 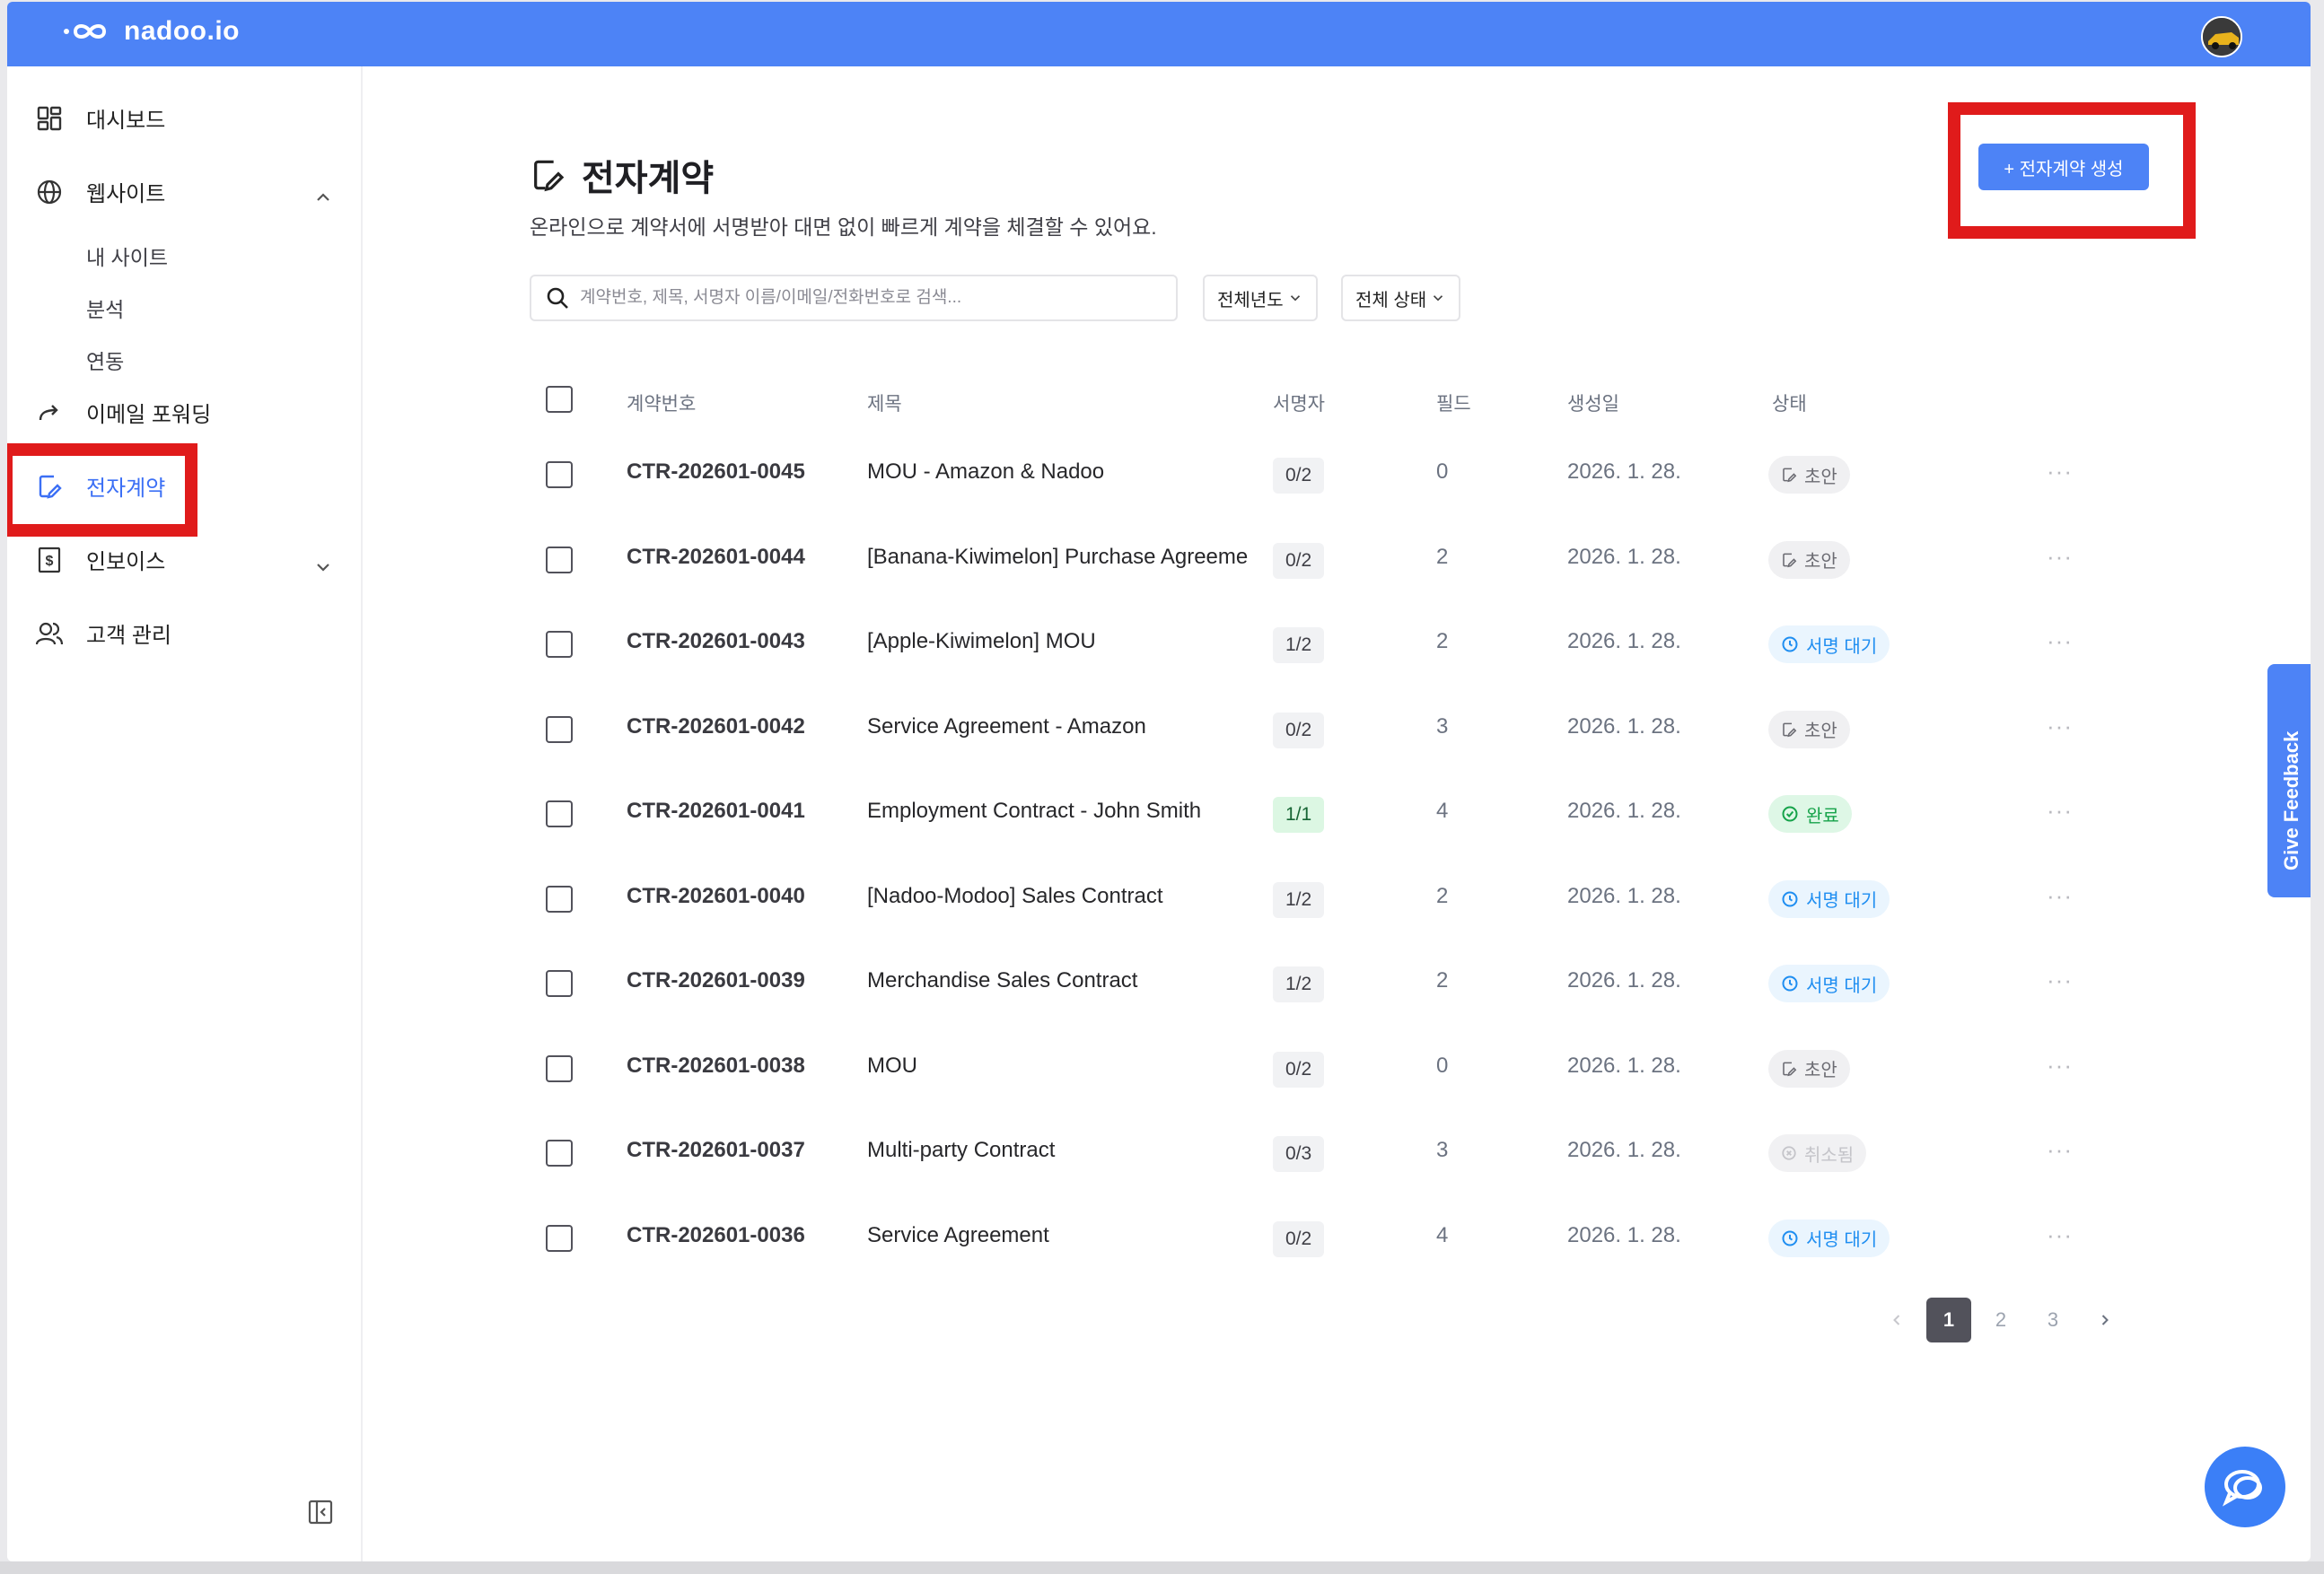 What do you see at coordinates (105, 308) in the screenshot?
I see `sidebar-sub-analytics: 분석` at bounding box center [105, 308].